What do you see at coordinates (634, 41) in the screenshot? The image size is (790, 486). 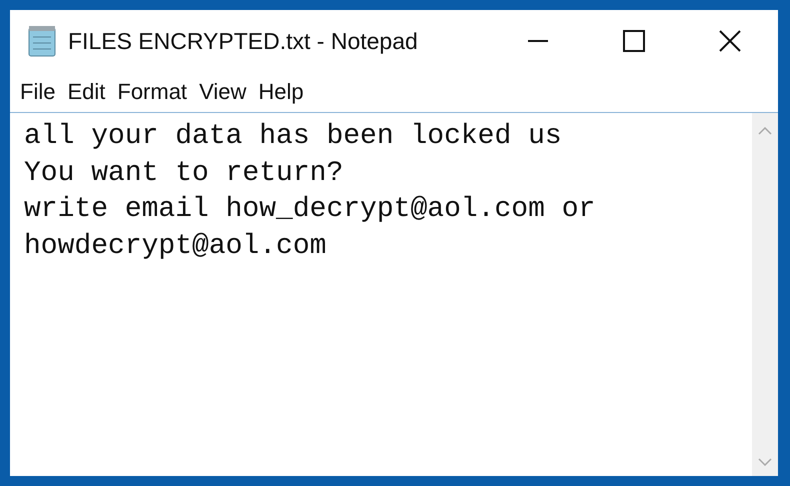 I see `maximize-icon` at bounding box center [634, 41].